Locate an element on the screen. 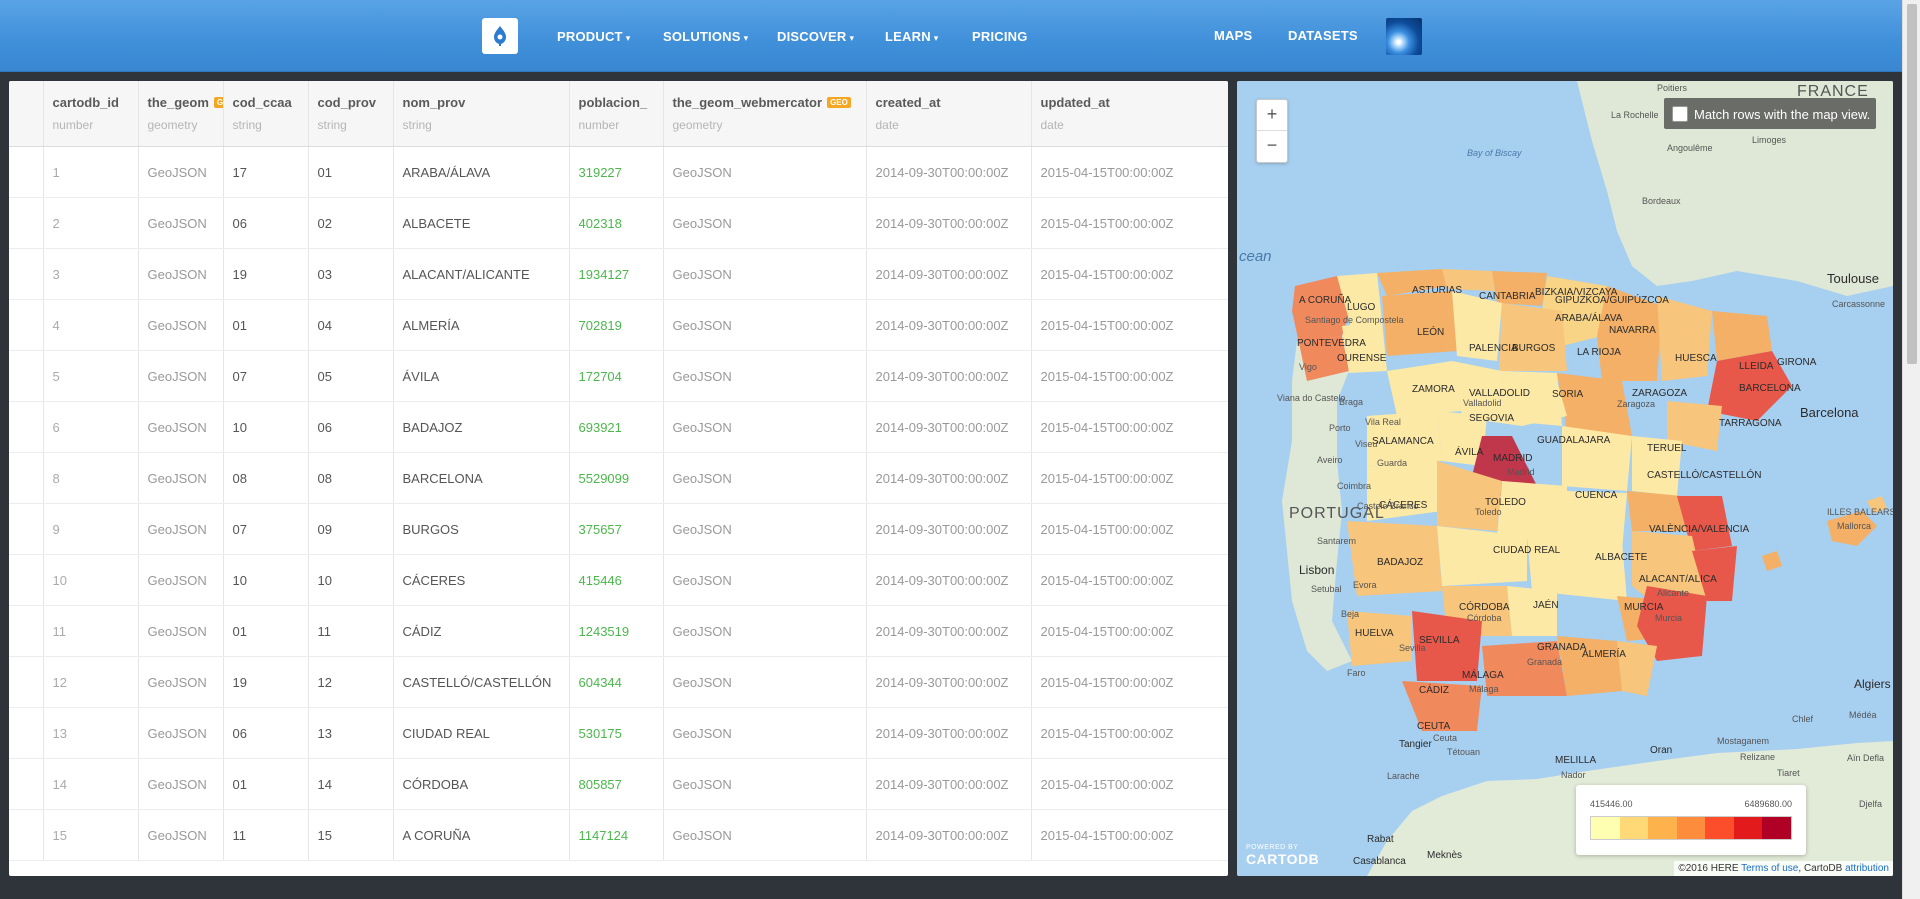 This screenshot has height=899, width=1920. table-cell-poblacion-: 805857 is located at coordinates (616, 784).